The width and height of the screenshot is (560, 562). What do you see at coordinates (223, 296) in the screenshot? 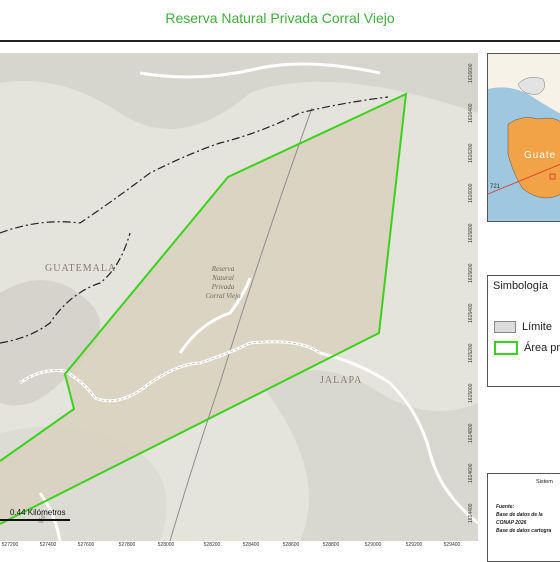
I see `reserve-label-line: Corral Viejo` at bounding box center [223, 296].